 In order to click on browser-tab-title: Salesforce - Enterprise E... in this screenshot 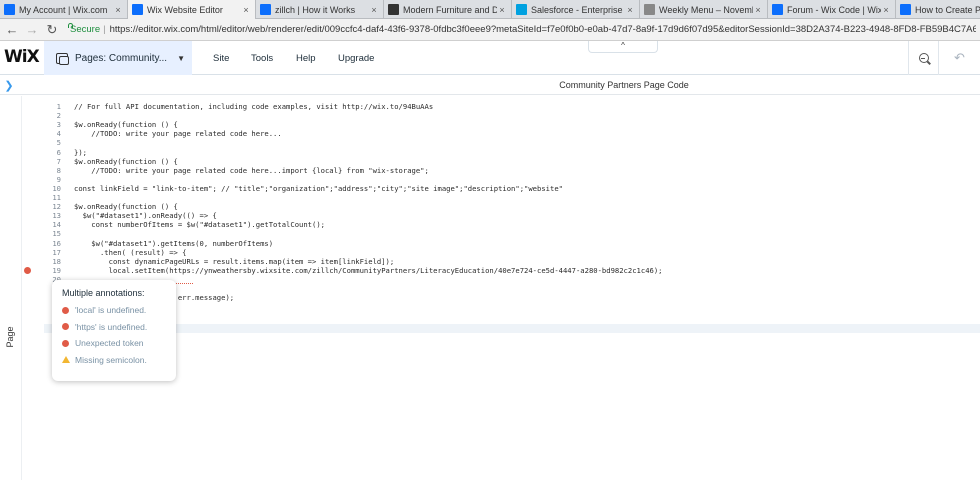, I will do `click(578, 9)`.